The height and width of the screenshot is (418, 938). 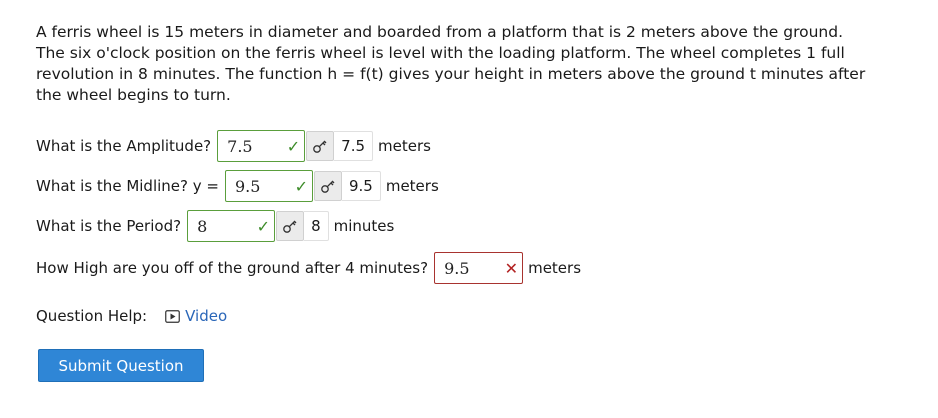 What do you see at coordinates (555, 268) in the screenshot?
I see `height-unit: meters` at bounding box center [555, 268].